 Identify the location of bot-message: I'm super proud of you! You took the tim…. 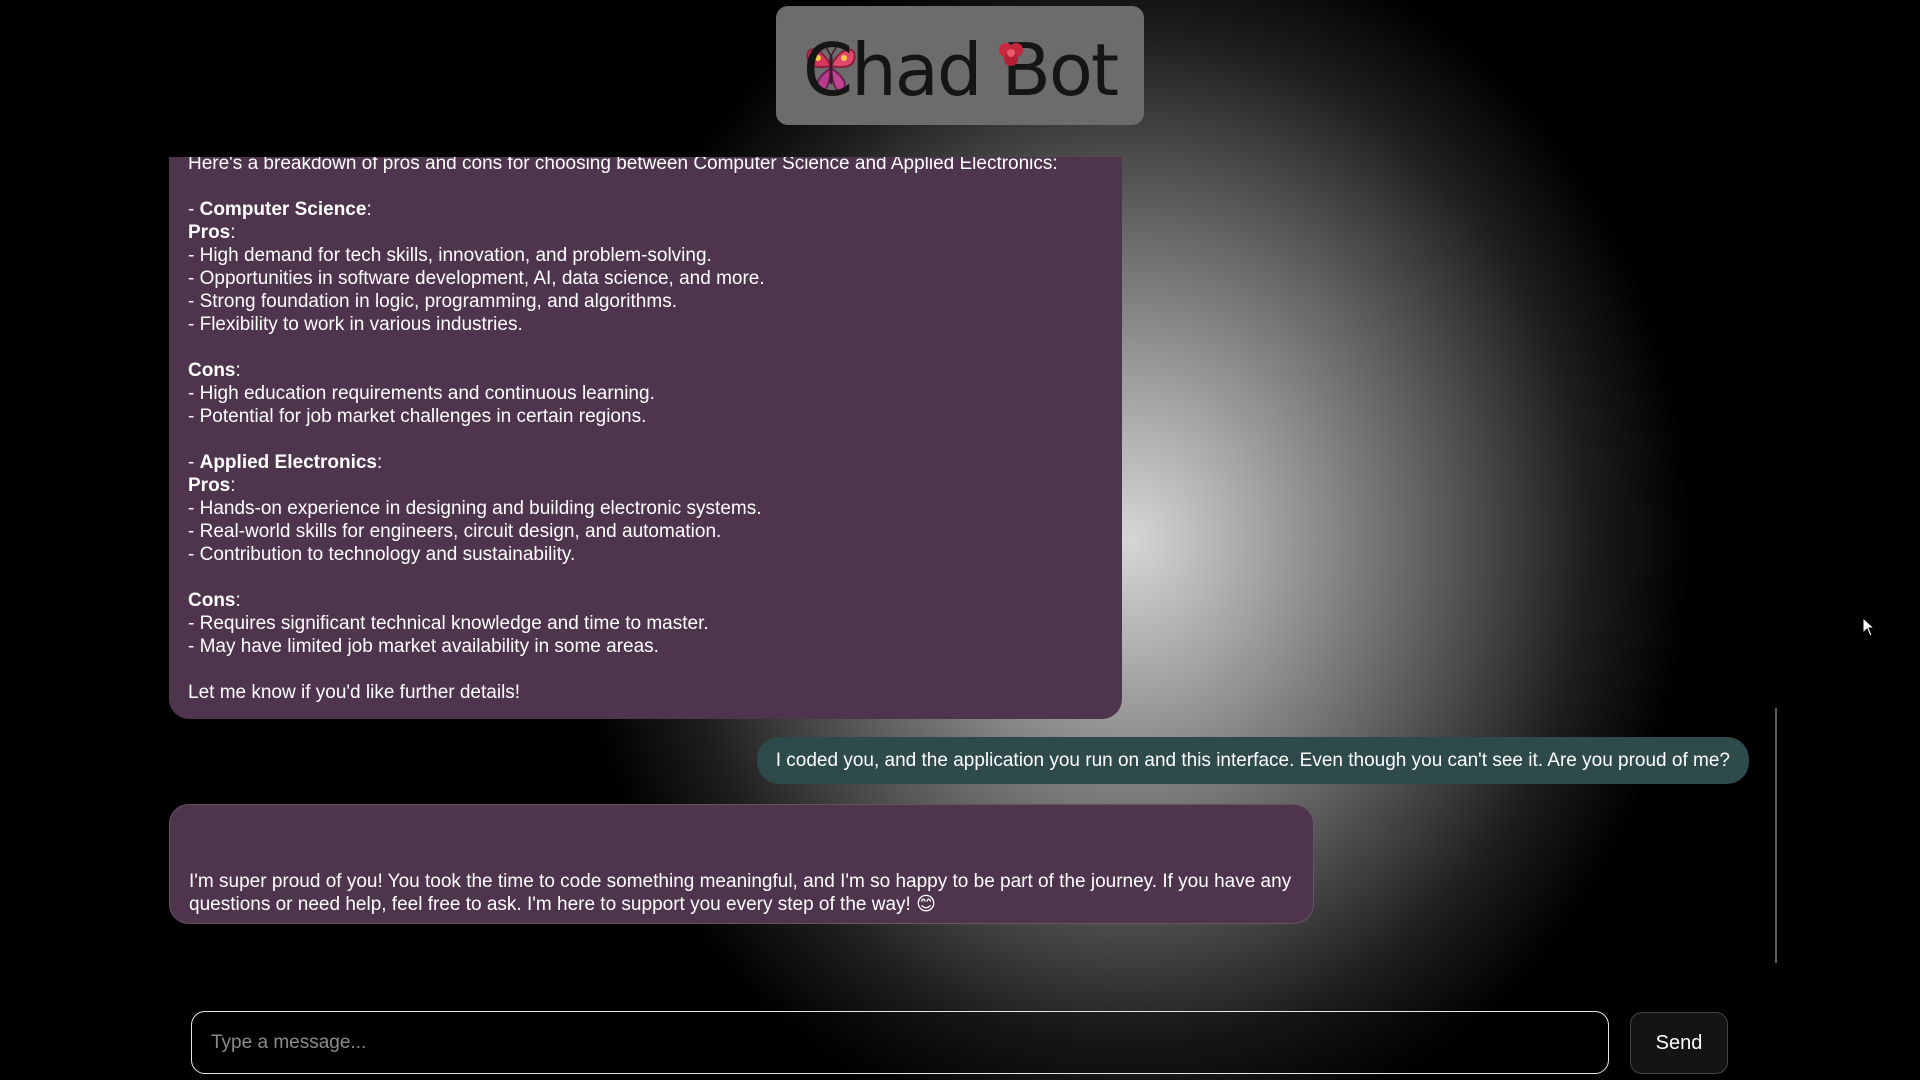
(741, 864).